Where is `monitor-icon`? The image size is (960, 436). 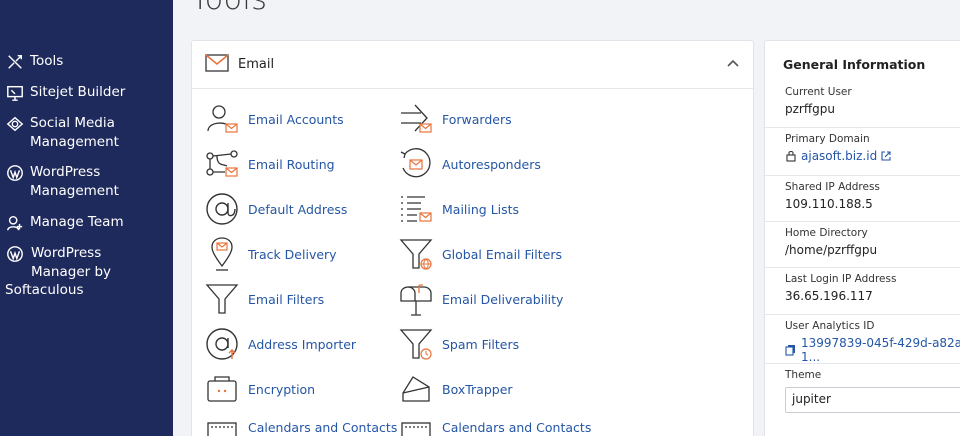
monitor-icon is located at coordinates (15, 93).